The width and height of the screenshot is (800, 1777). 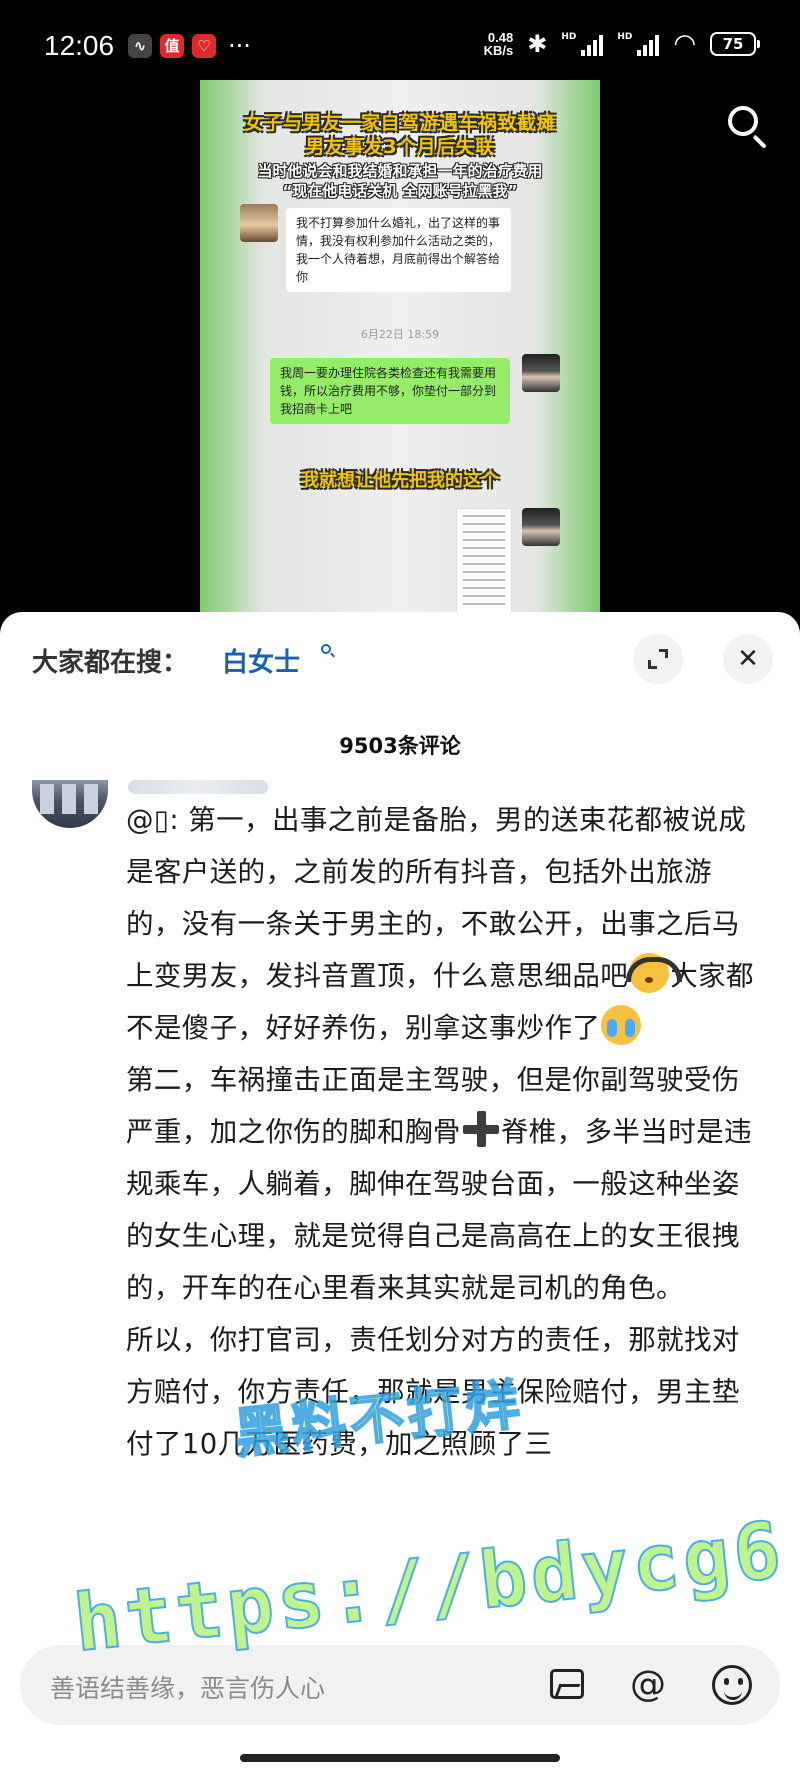 I want to click on emoji-icon, so click(x=732, y=1685).